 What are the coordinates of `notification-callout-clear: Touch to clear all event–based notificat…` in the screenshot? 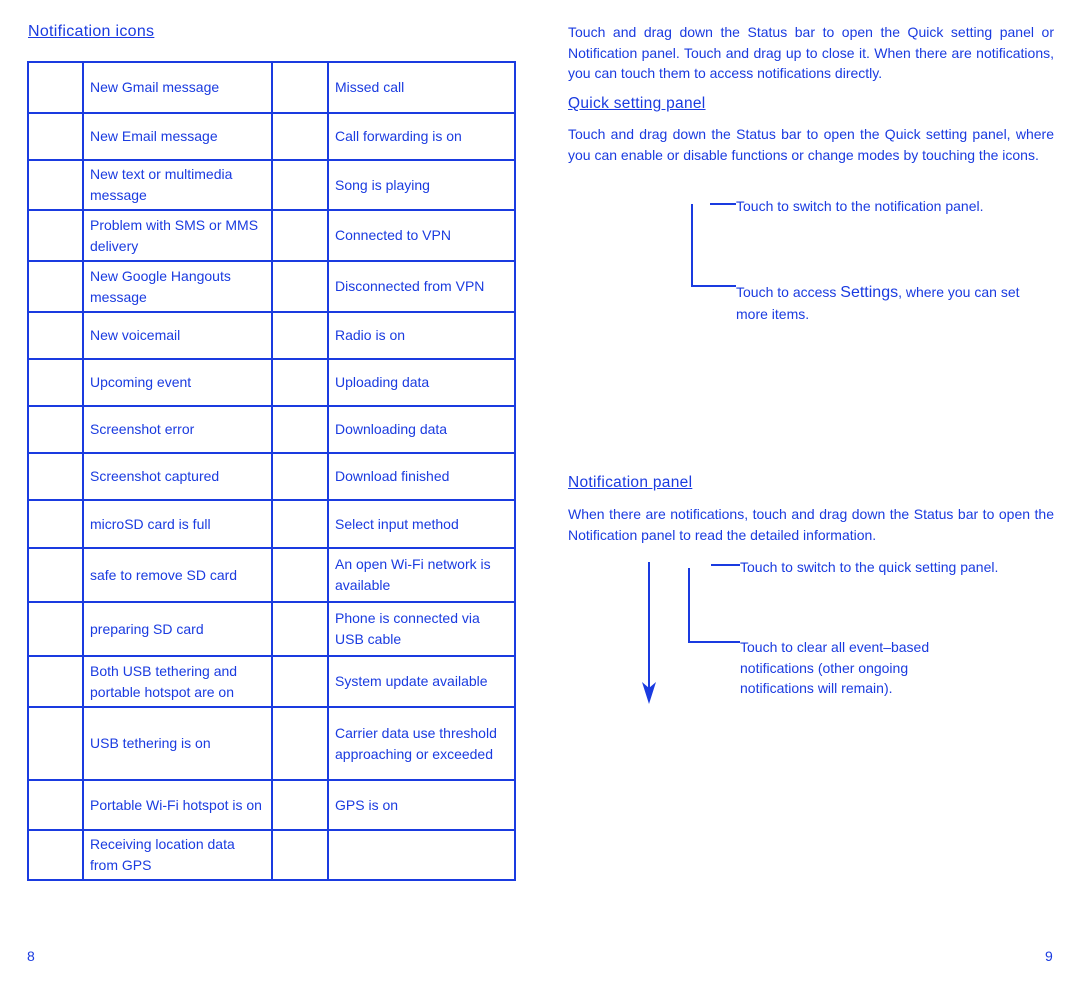 It's located at (835, 667).